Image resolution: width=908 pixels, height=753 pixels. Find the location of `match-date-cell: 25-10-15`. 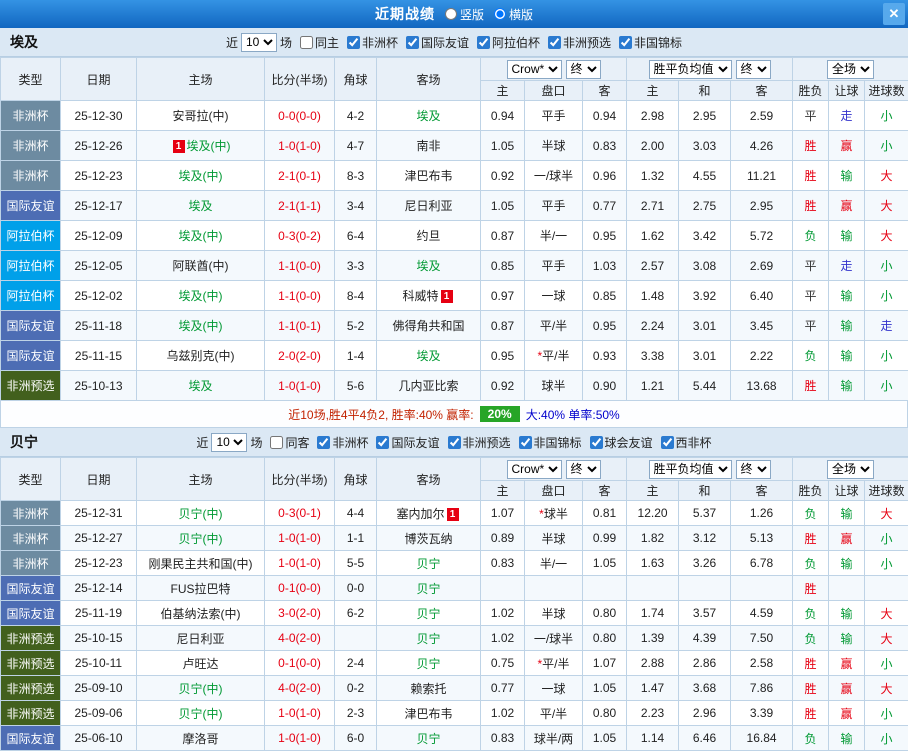

match-date-cell: 25-10-15 is located at coordinates (98, 638).